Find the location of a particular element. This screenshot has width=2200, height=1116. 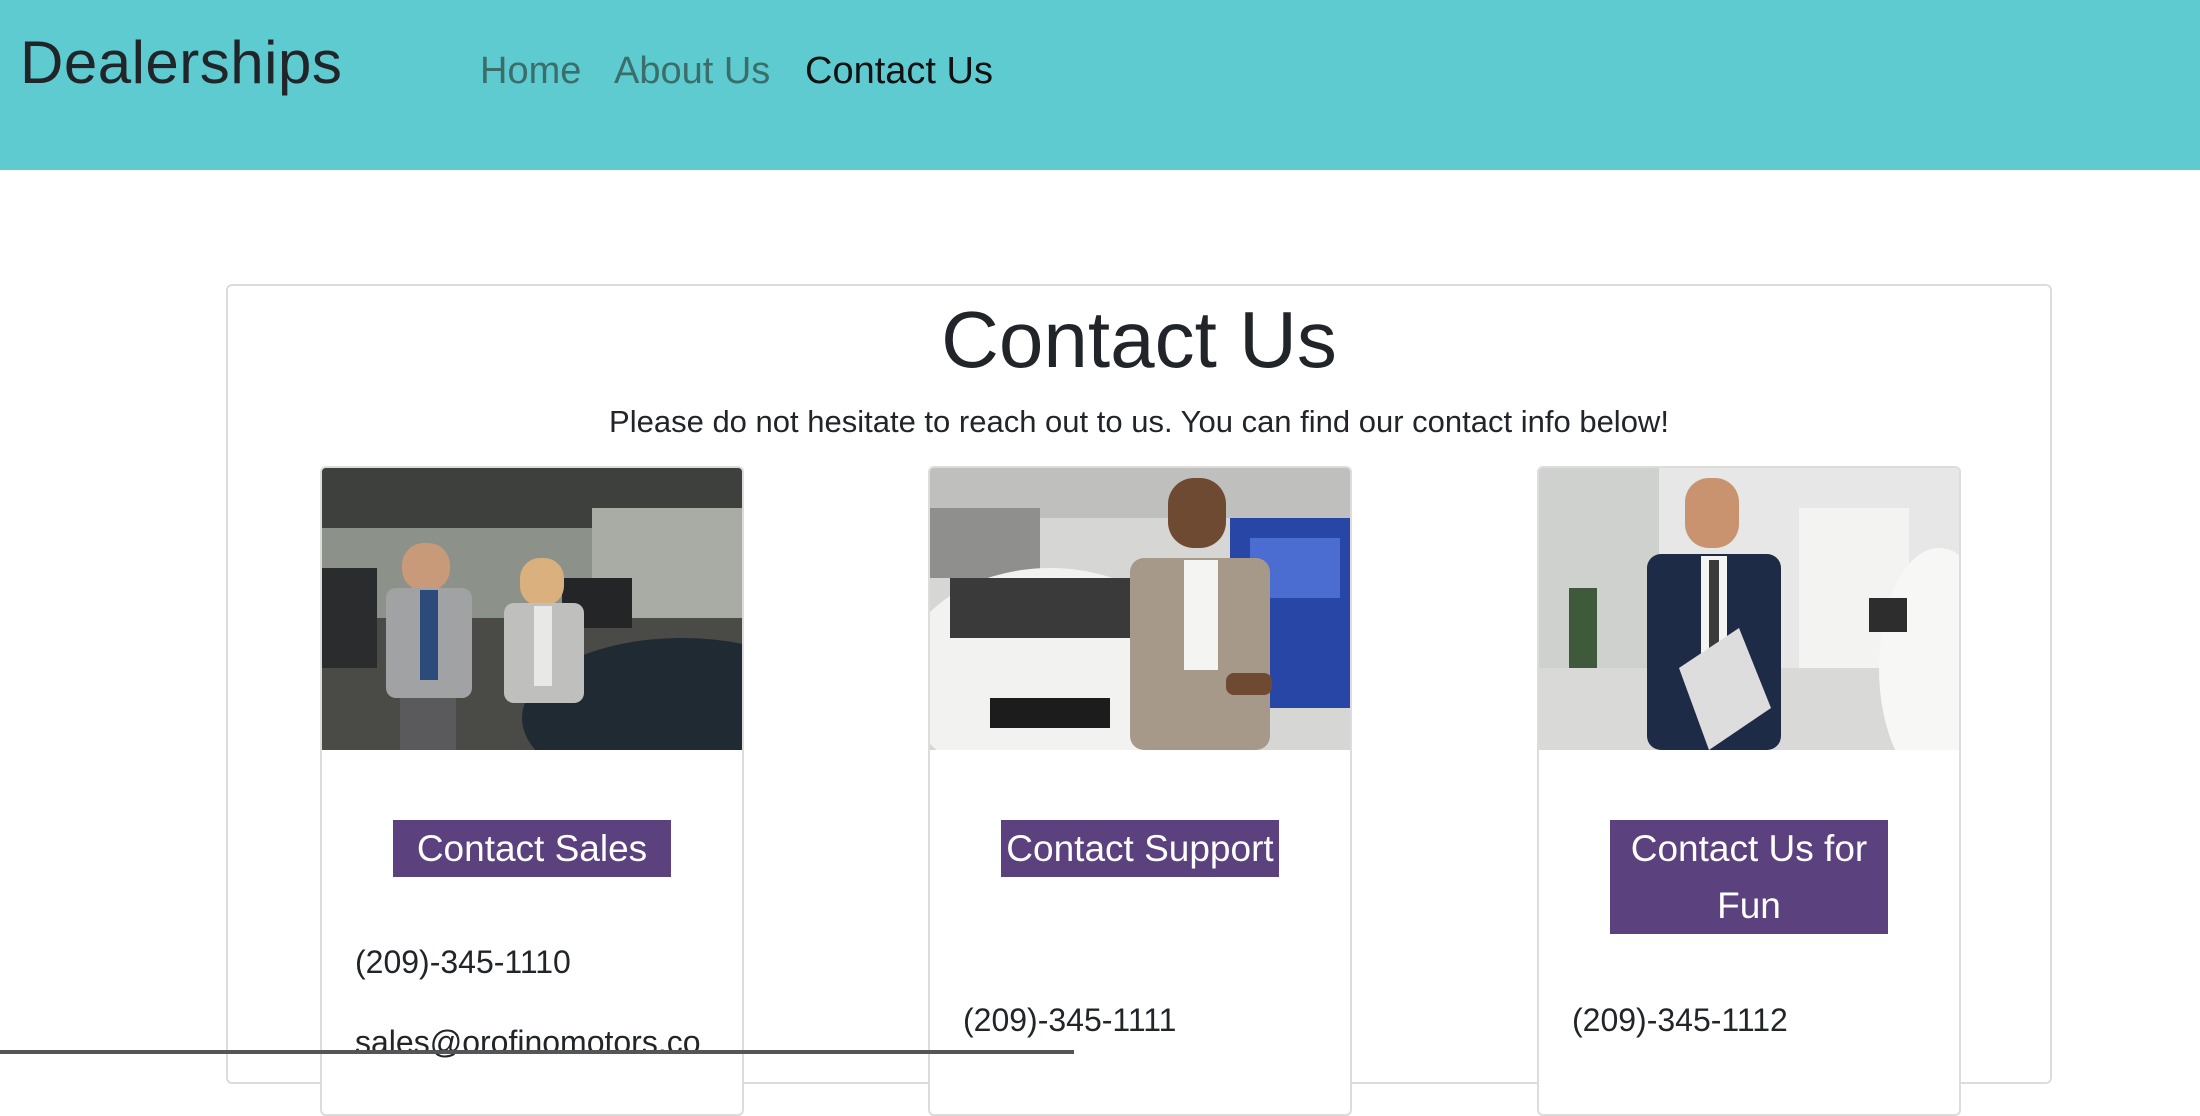

nav-link-about-us: About Us is located at coordinates (692, 71).